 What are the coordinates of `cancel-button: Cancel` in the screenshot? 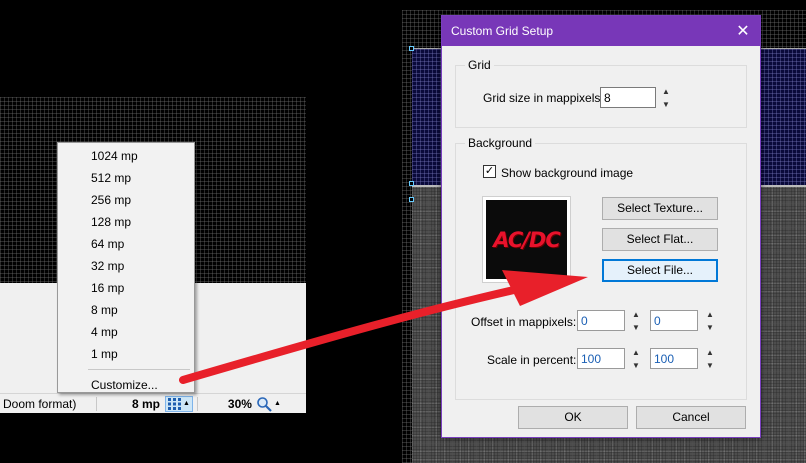 It's located at (691, 417).